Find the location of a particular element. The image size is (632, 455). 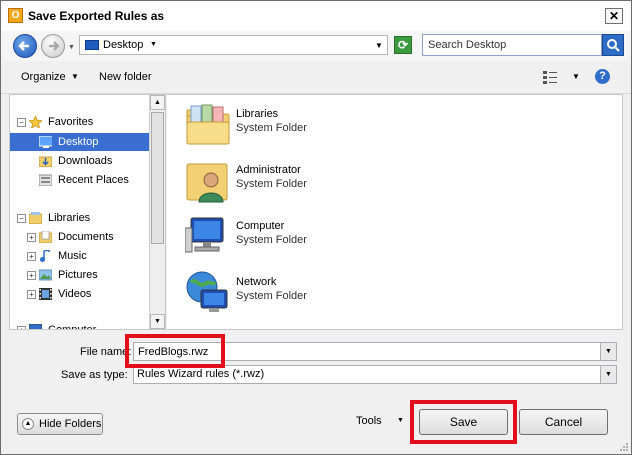

file-item-computer: Computer System Folder is located at coordinates (285, 239).